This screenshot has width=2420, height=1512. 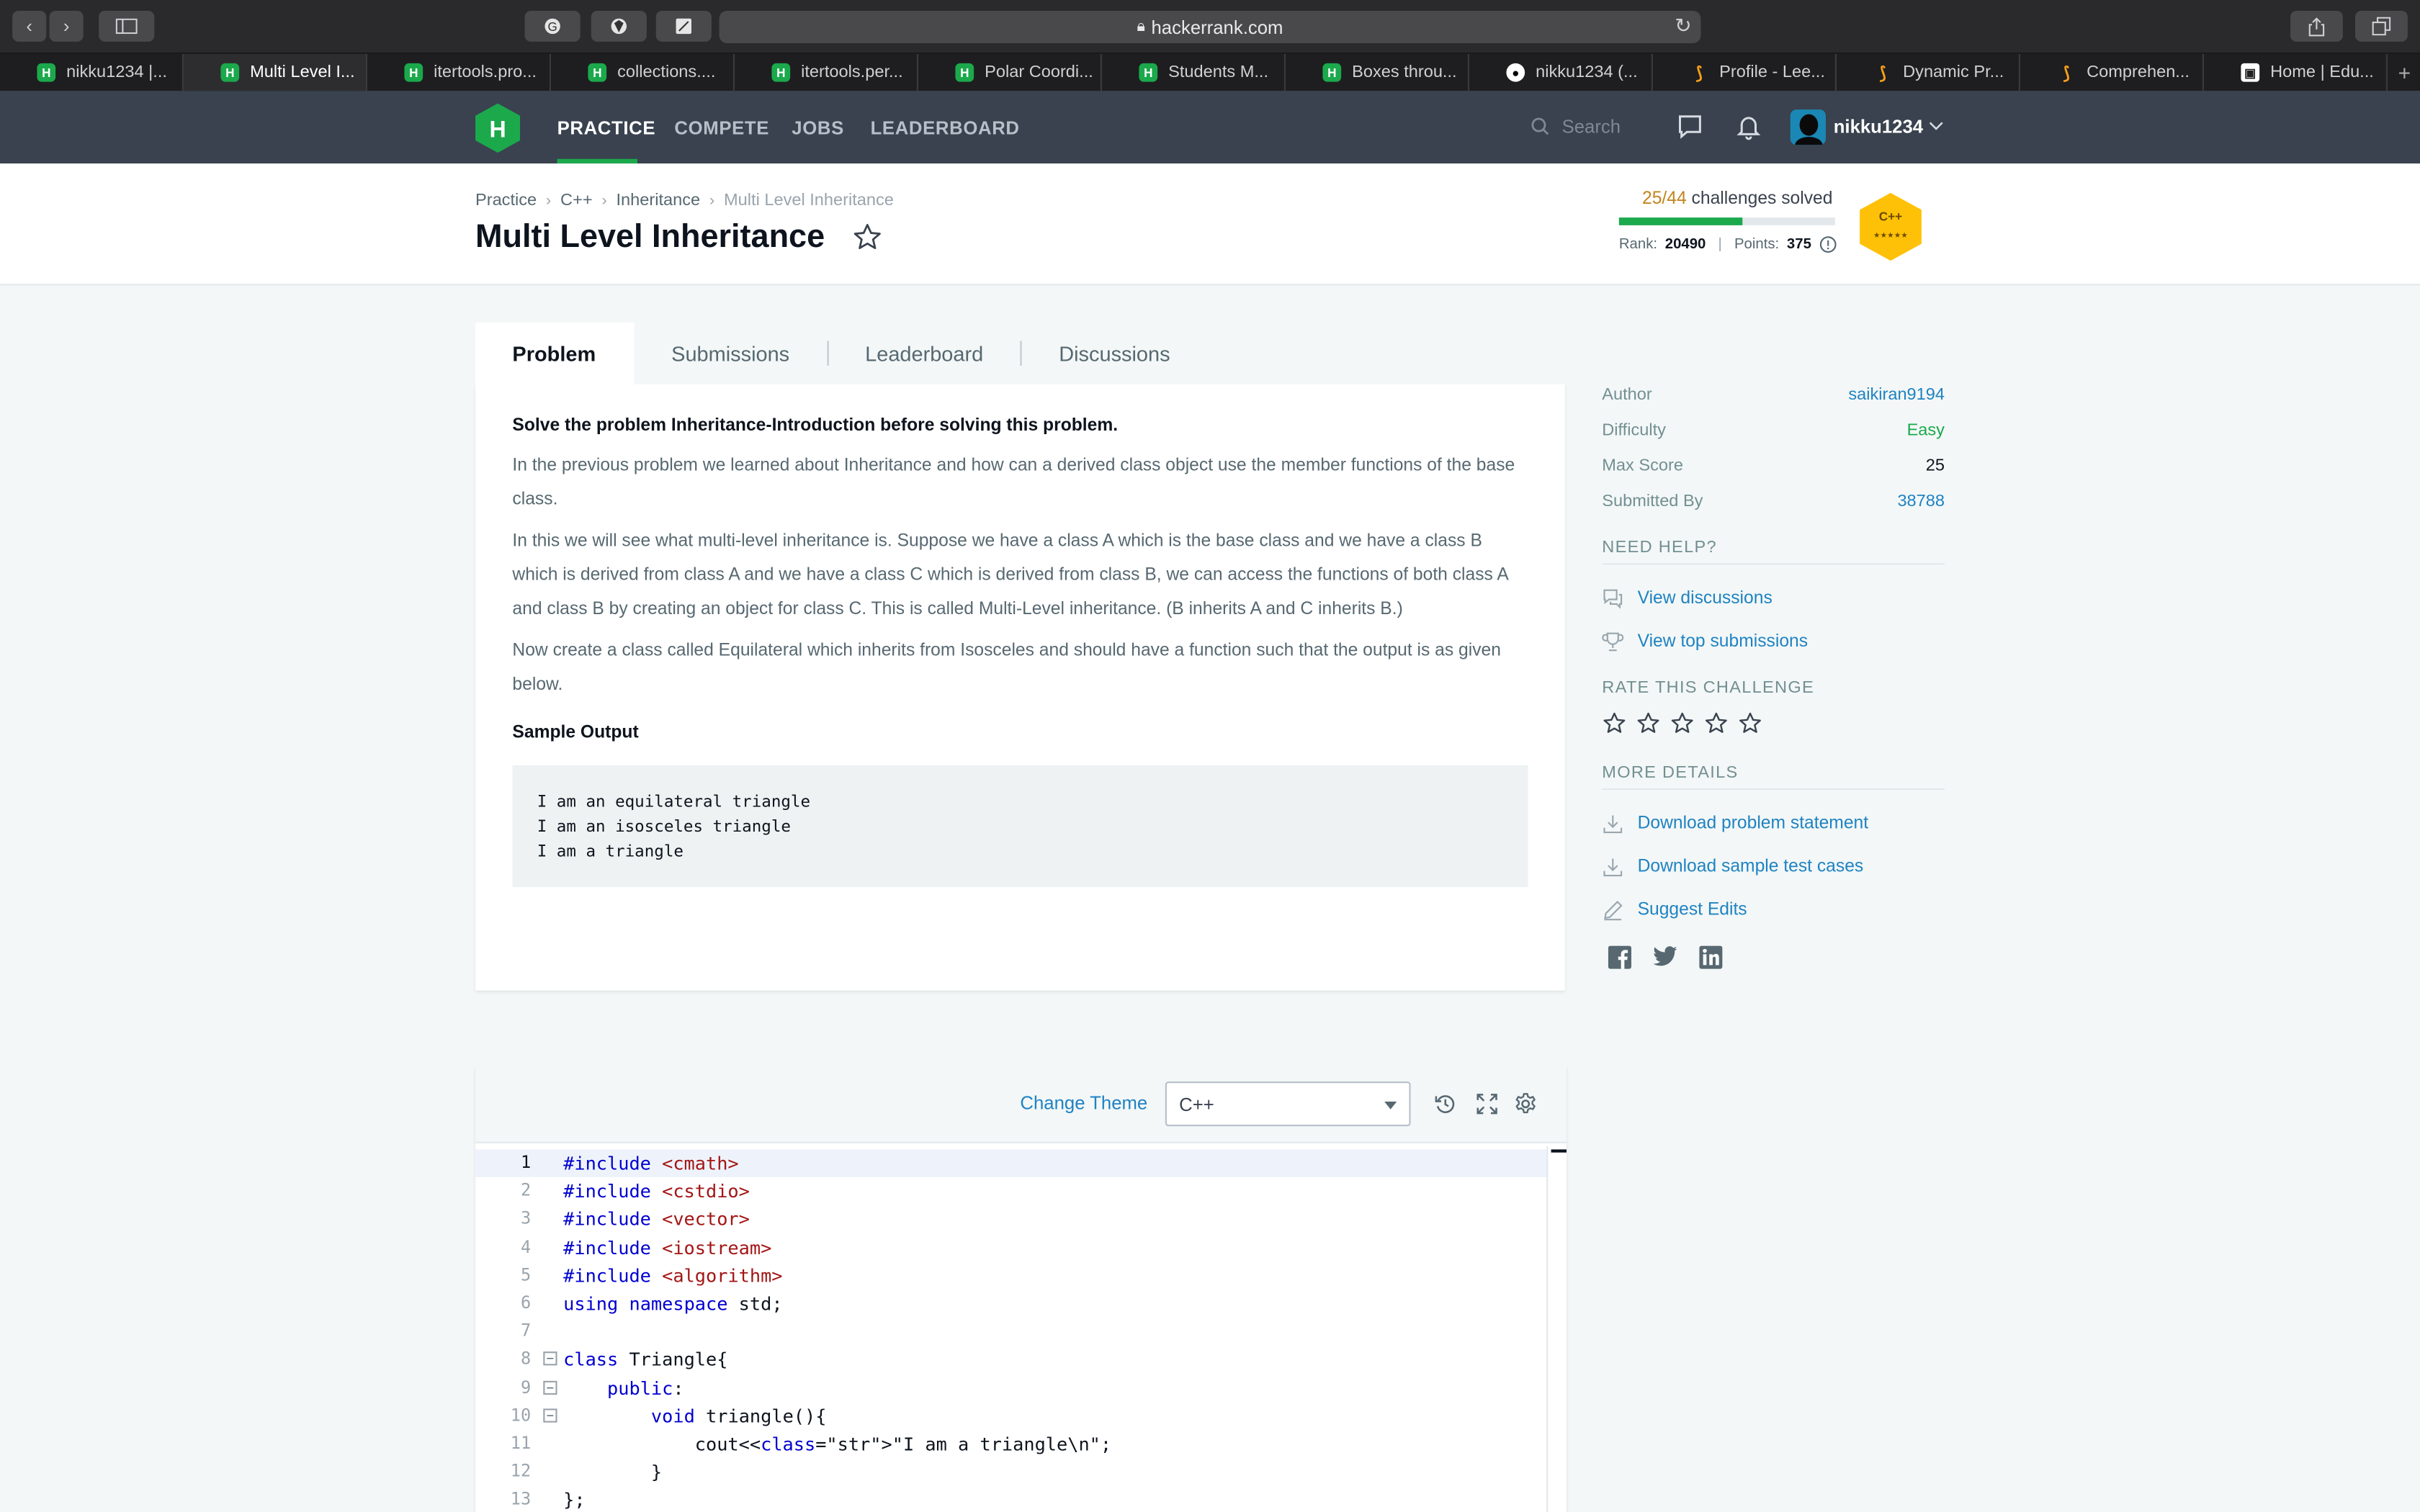 What do you see at coordinates (29, 26) in the screenshot?
I see `back-button: ‹` at bounding box center [29, 26].